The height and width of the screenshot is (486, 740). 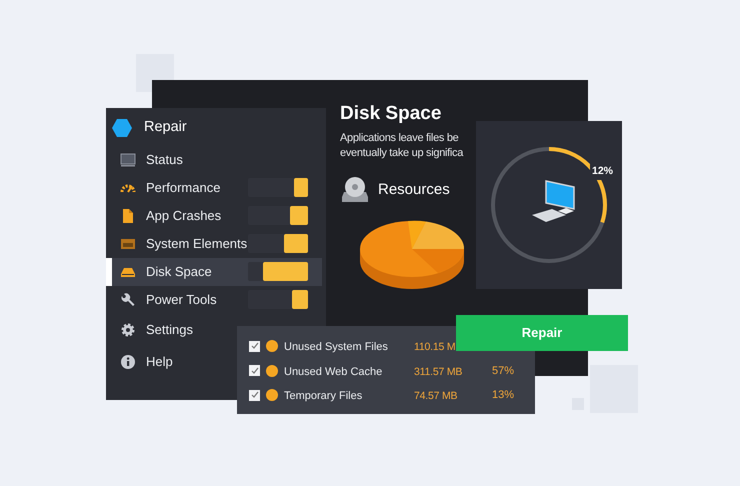 I want to click on percent-reading: 12%, so click(x=603, y=172).